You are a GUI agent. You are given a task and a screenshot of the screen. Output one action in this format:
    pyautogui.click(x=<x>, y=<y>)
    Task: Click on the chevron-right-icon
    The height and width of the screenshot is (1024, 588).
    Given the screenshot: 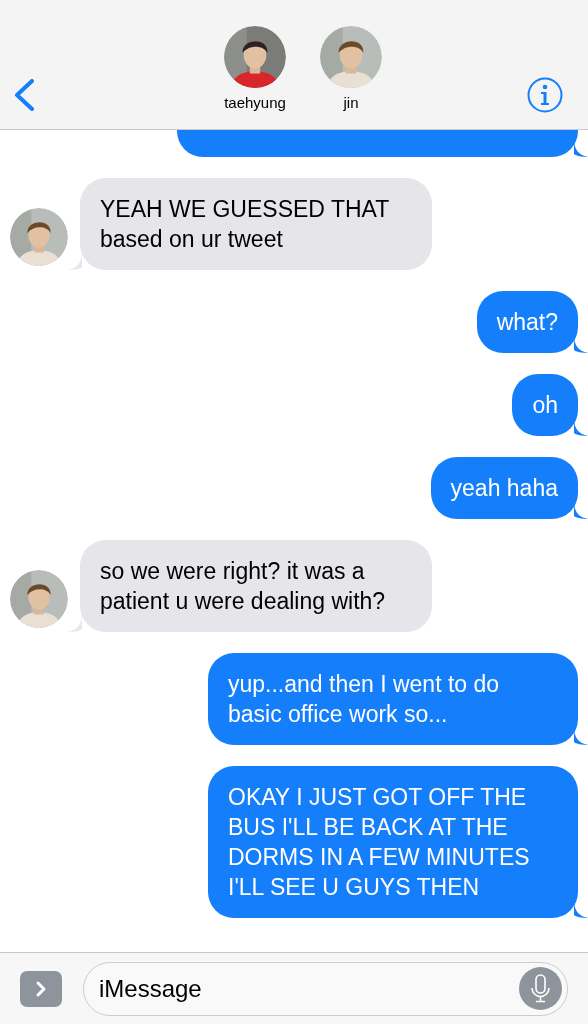 What is the action you would take?
    pyautogui.click(x=41, y=988)
    